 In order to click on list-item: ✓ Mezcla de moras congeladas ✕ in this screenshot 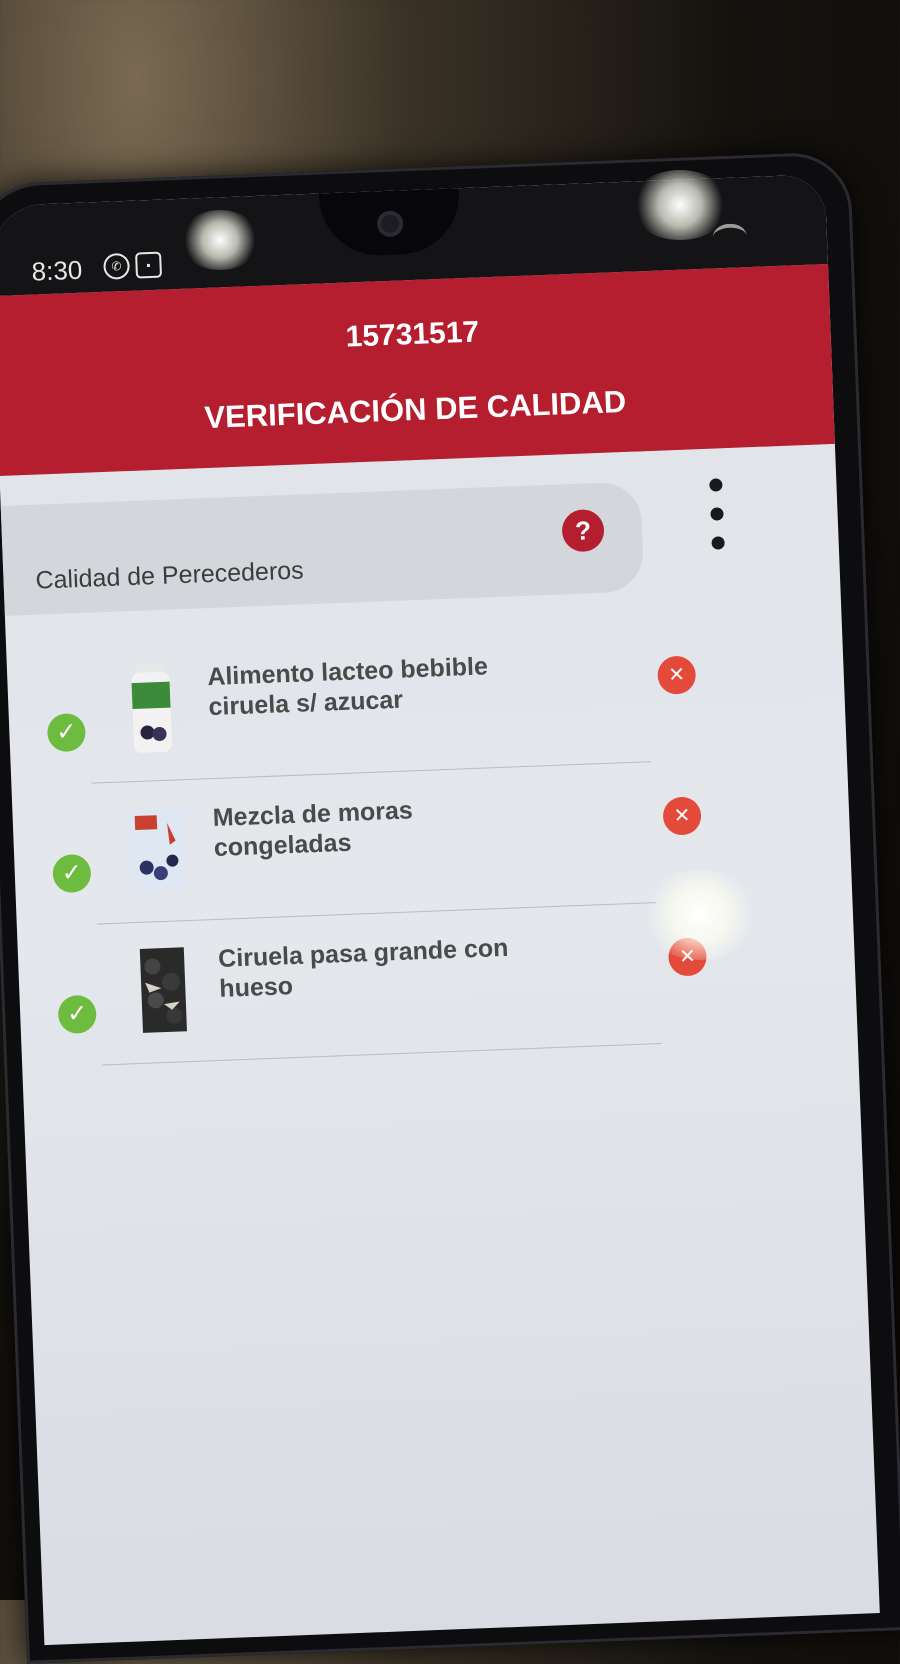, I will do `click(377, 843)`.